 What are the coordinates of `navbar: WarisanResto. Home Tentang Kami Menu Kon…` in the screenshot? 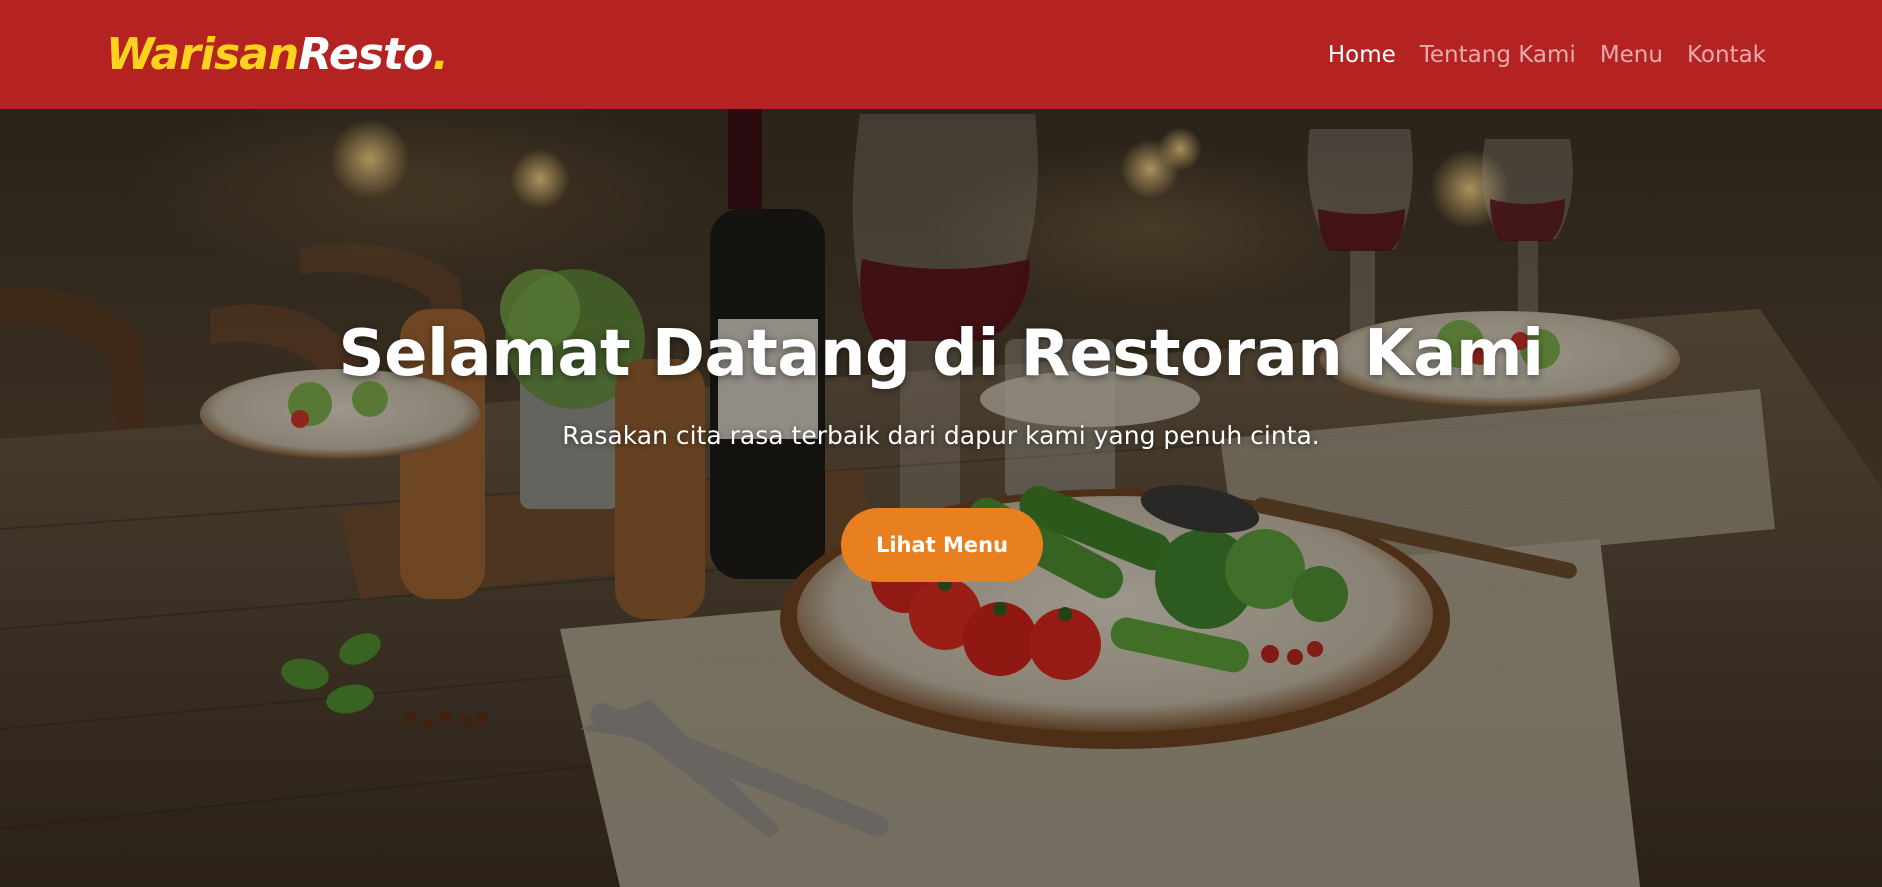 It's located at (941, 54).